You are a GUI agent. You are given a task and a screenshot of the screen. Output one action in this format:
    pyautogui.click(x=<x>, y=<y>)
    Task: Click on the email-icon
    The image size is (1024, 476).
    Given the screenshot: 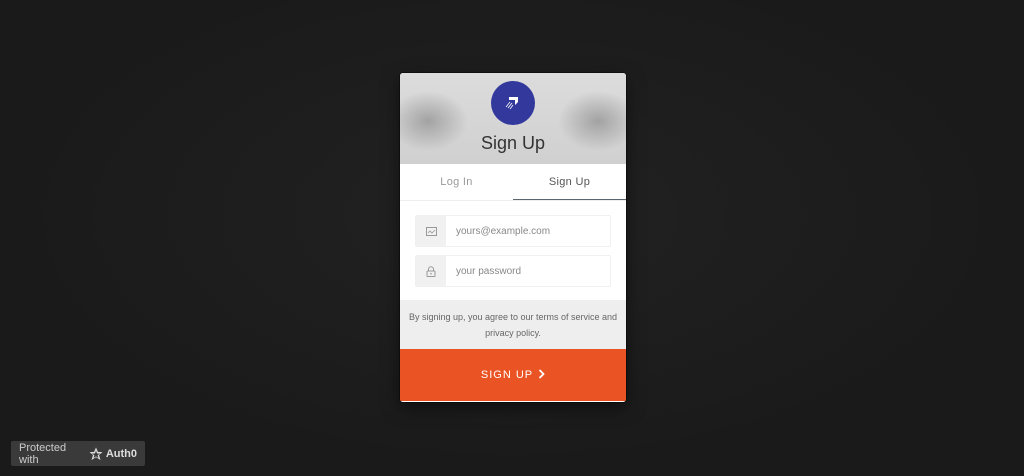 What is the action you would take?
    pyautogui.click(x=431, y=231)
    